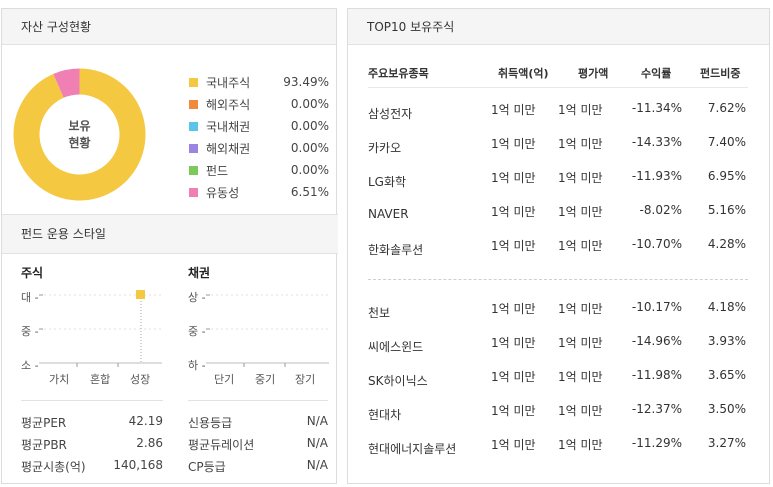 The width and height of the screenshot is (773, 487). I want to click on top10-group-separator, so click(558, 279).